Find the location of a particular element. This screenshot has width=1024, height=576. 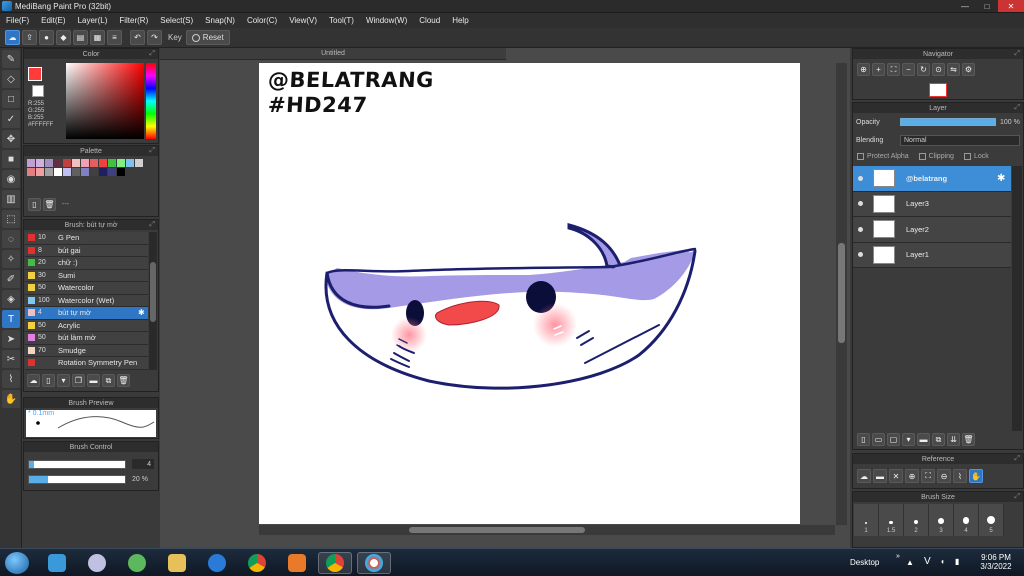

layer-settings-icon: ✱ is located at coordinates (1004, 178).